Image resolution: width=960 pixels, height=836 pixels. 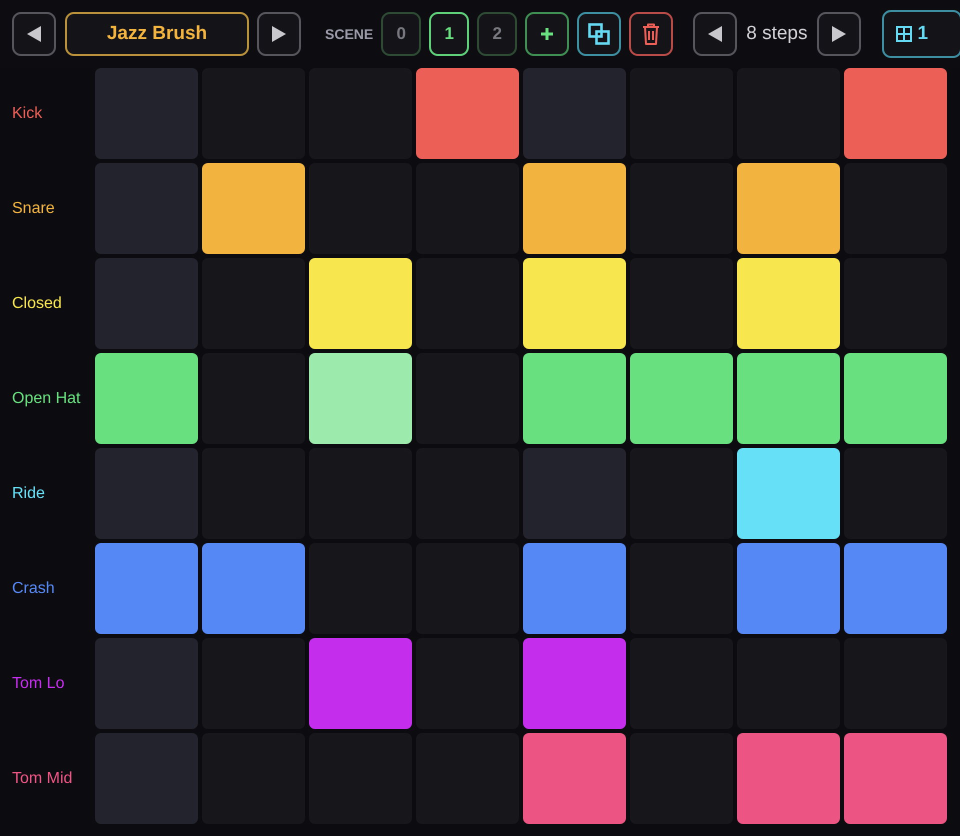 I want to click on track-name: Closed, so click(x=37, y=304).